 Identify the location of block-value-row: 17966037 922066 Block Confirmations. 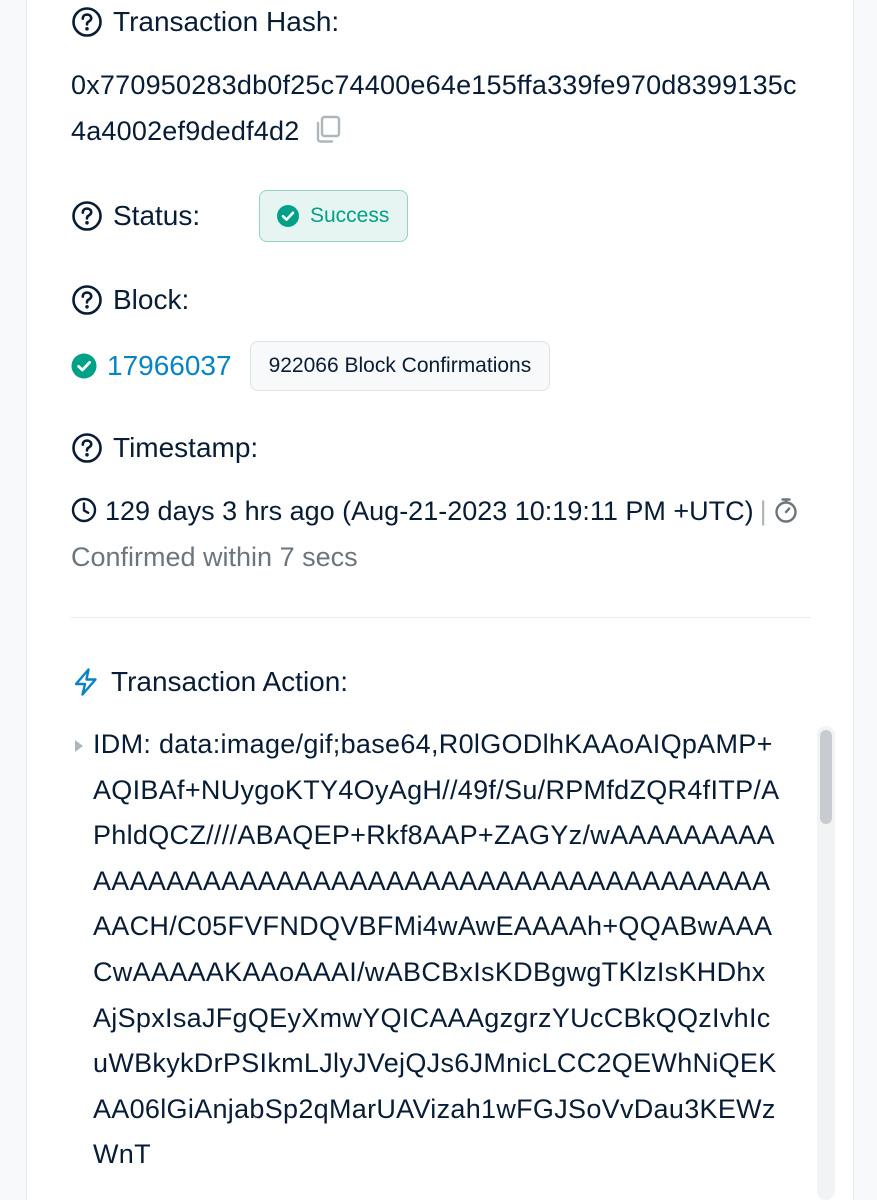
(311, 366).